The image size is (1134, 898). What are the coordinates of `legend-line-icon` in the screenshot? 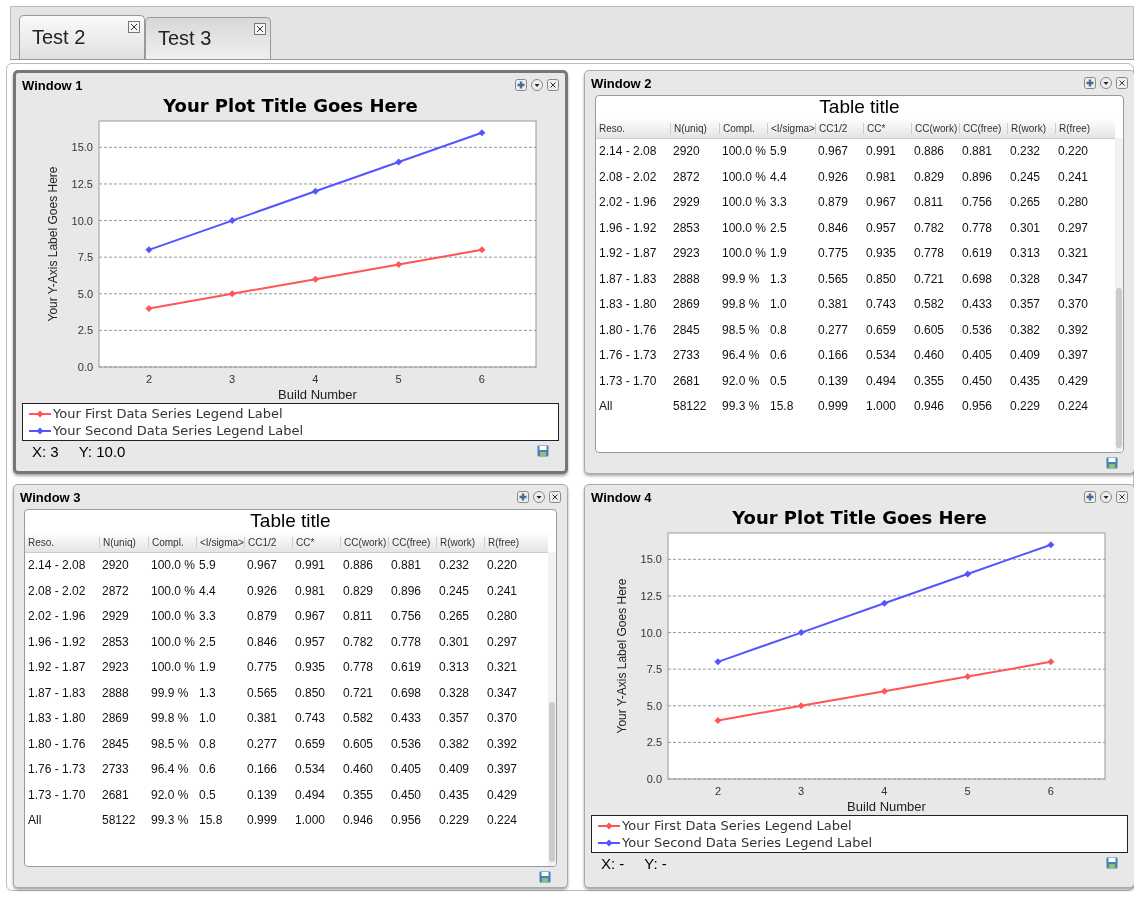 It's located at (609, 825).